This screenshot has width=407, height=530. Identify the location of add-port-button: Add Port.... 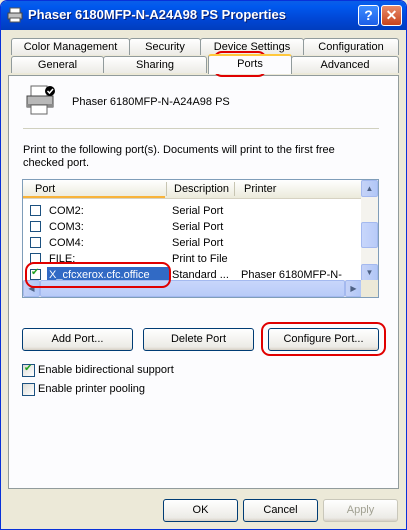
(77, 339).